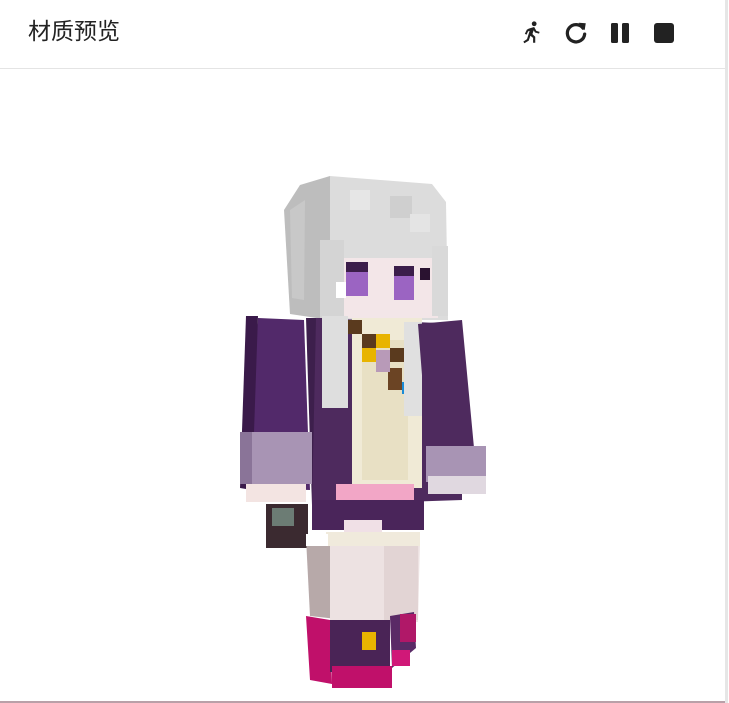  What do you see at coordinates (74, 32) in the screenshot?
I see `panel-title: 材质预览` at bounding box center [74, 32].